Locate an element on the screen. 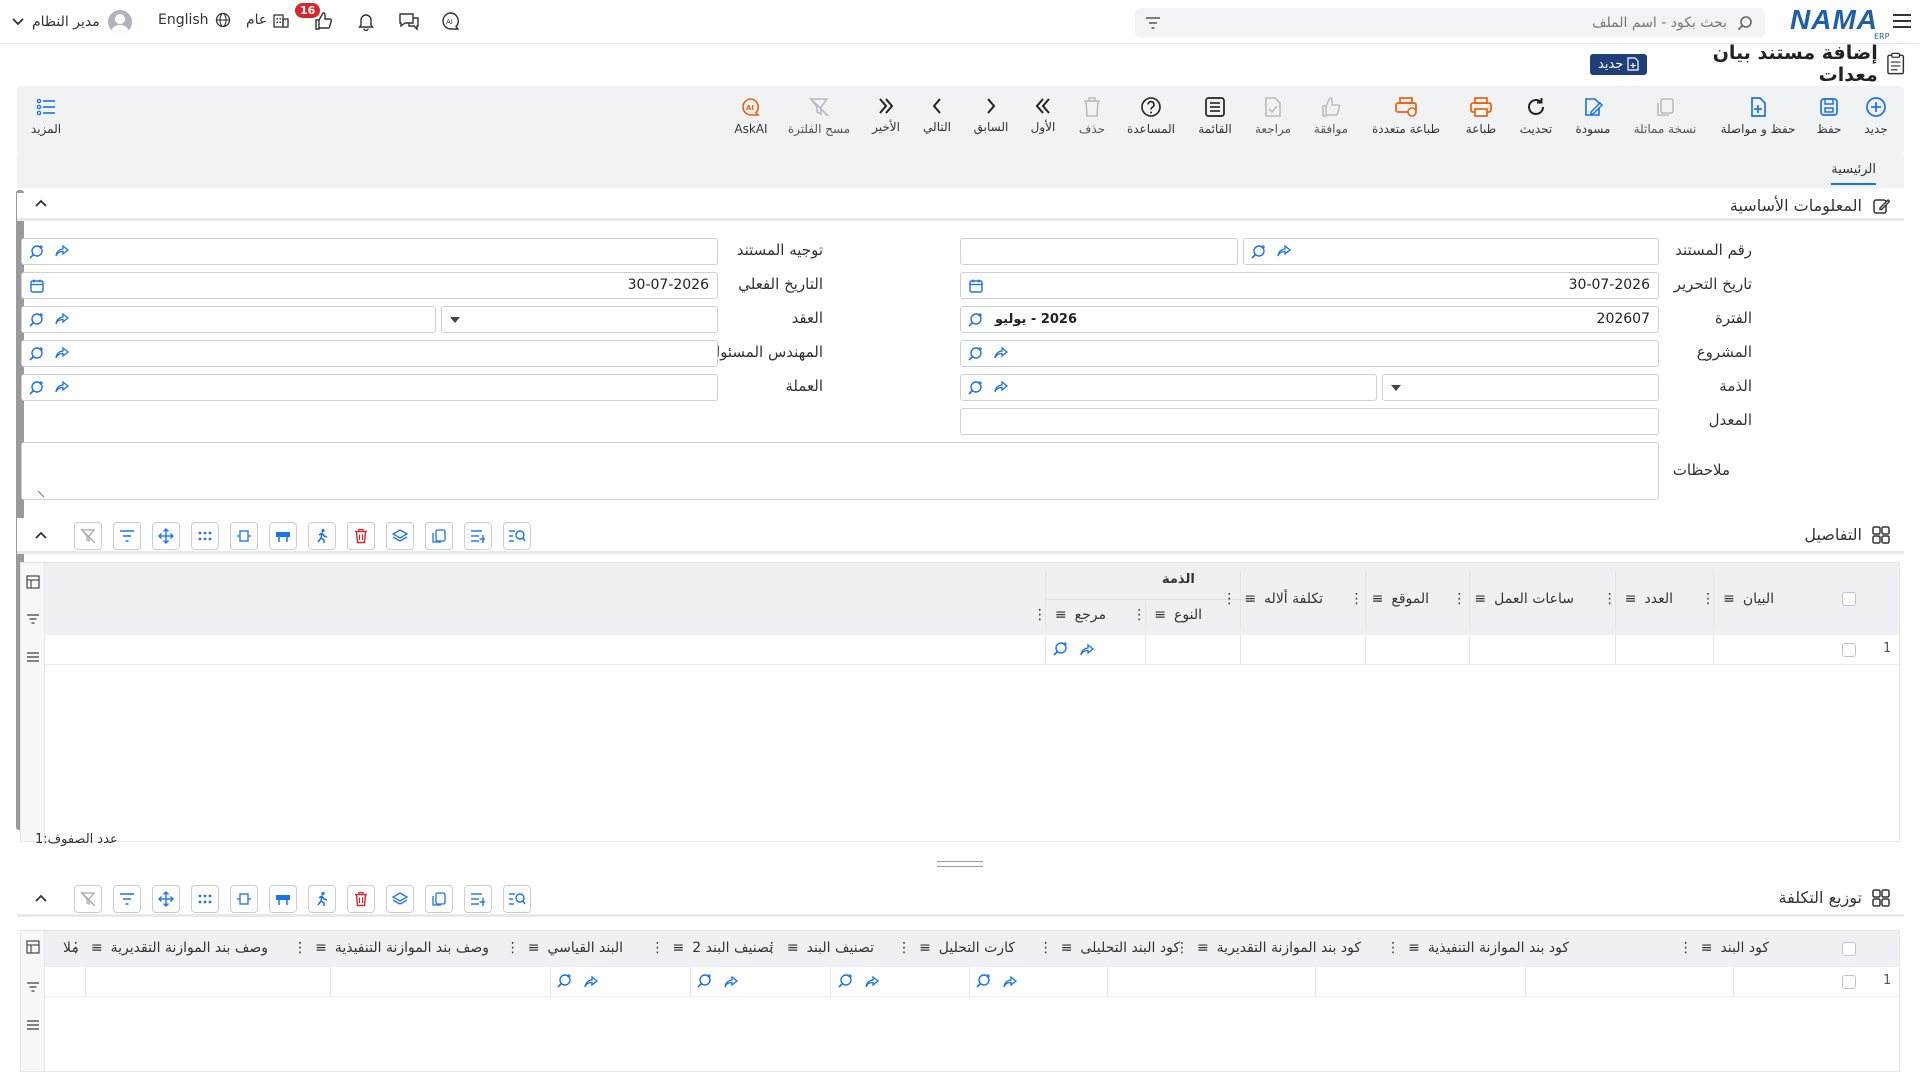 The width and height of the screenshot is (1920, 1080). save-button: حفظ is located at coordinates (1829, 116).